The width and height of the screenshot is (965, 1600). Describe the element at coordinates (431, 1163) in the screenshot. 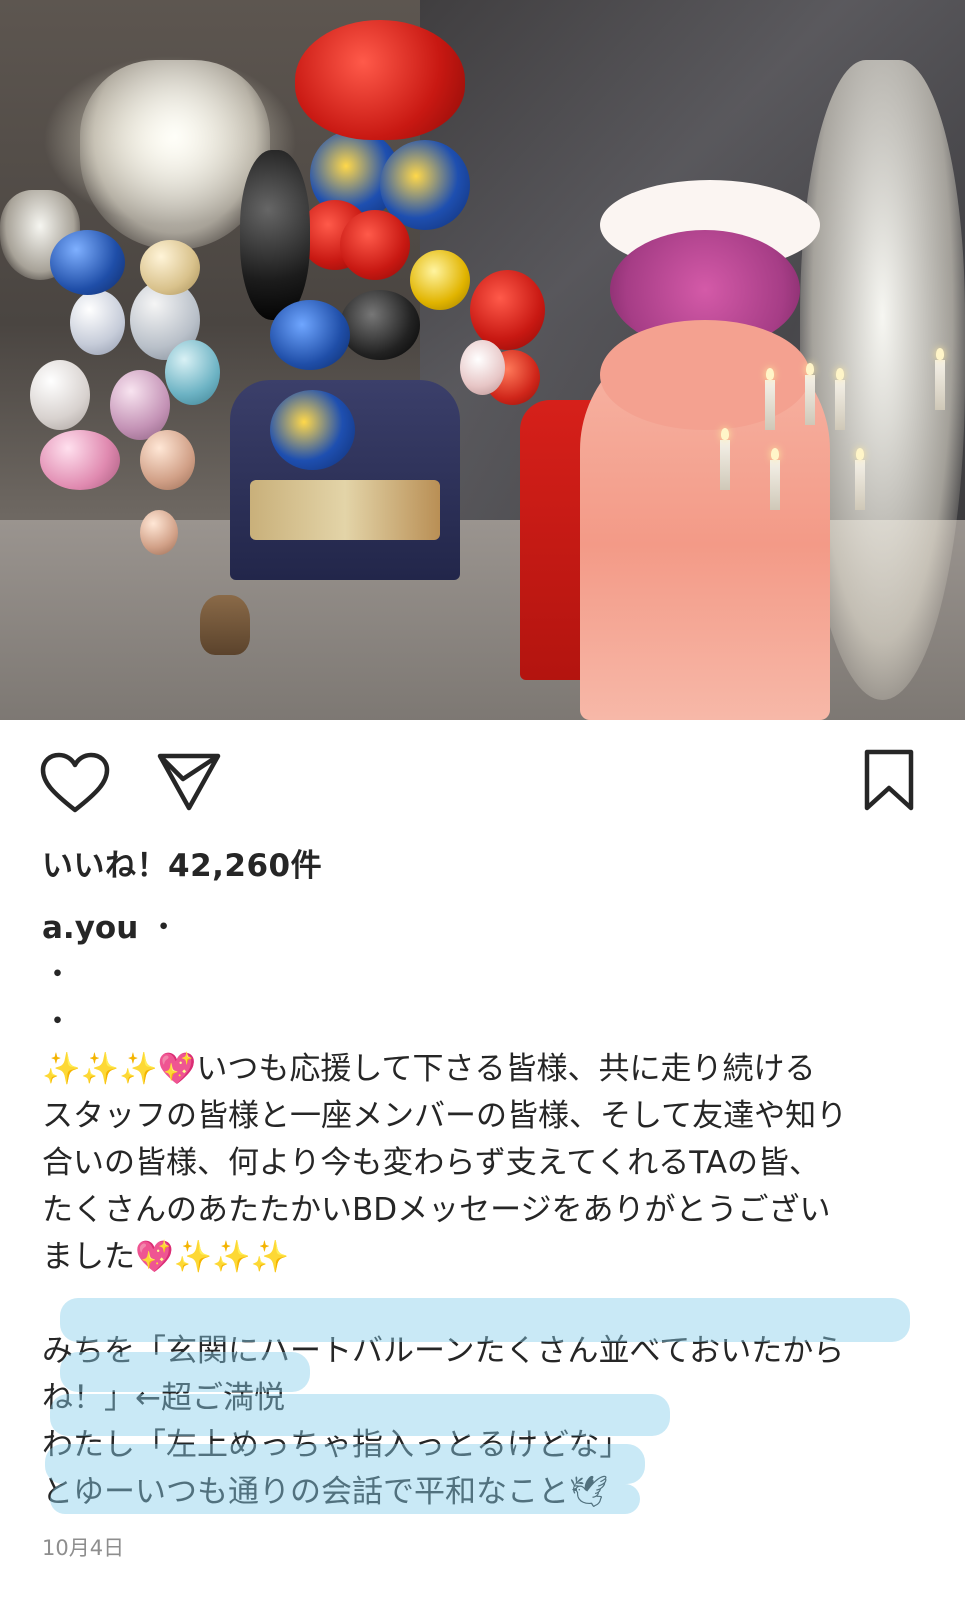

I see `caption-line: 合いの皆様、何より今も変わらず支えてくれるTAの皆、` at that location.